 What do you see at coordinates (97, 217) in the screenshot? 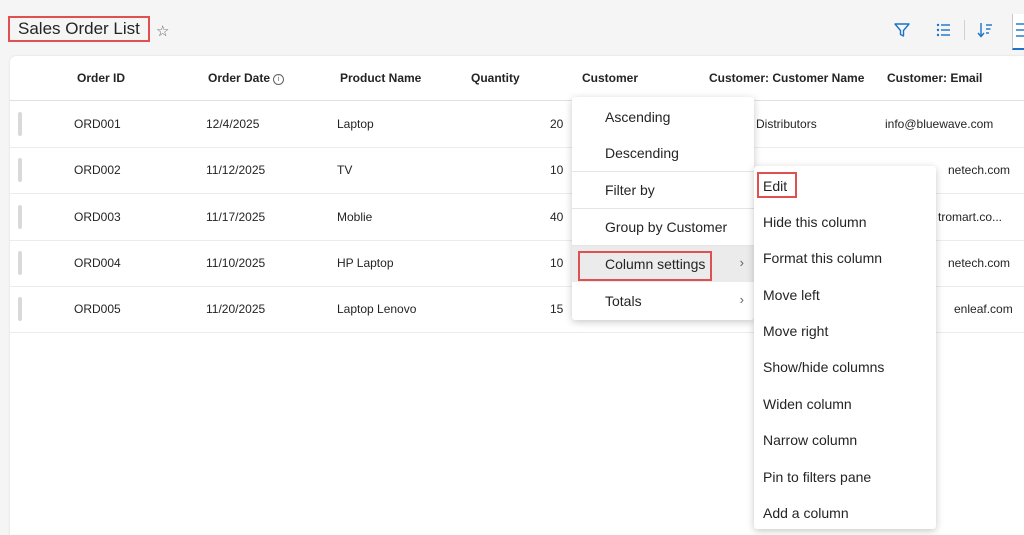
I see `cell-order-id: ORD003` at bounding box center [97, 217].